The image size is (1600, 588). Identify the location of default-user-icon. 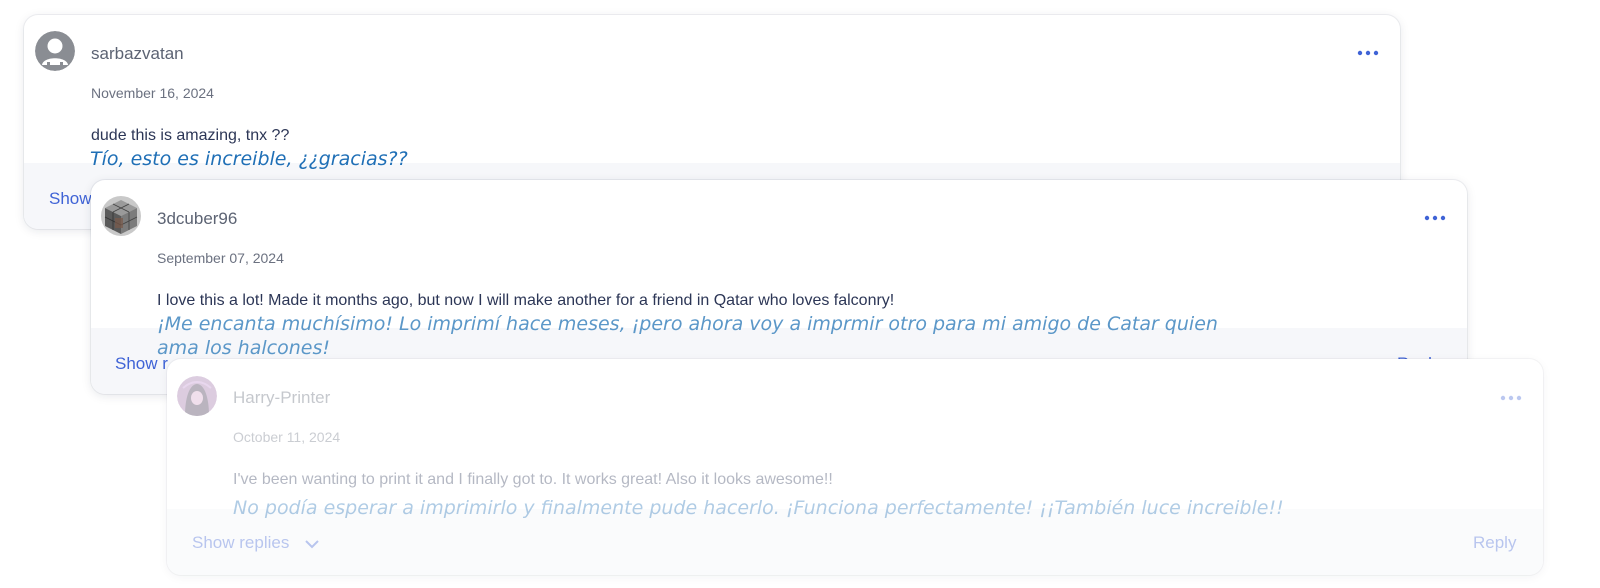
(55, 51).